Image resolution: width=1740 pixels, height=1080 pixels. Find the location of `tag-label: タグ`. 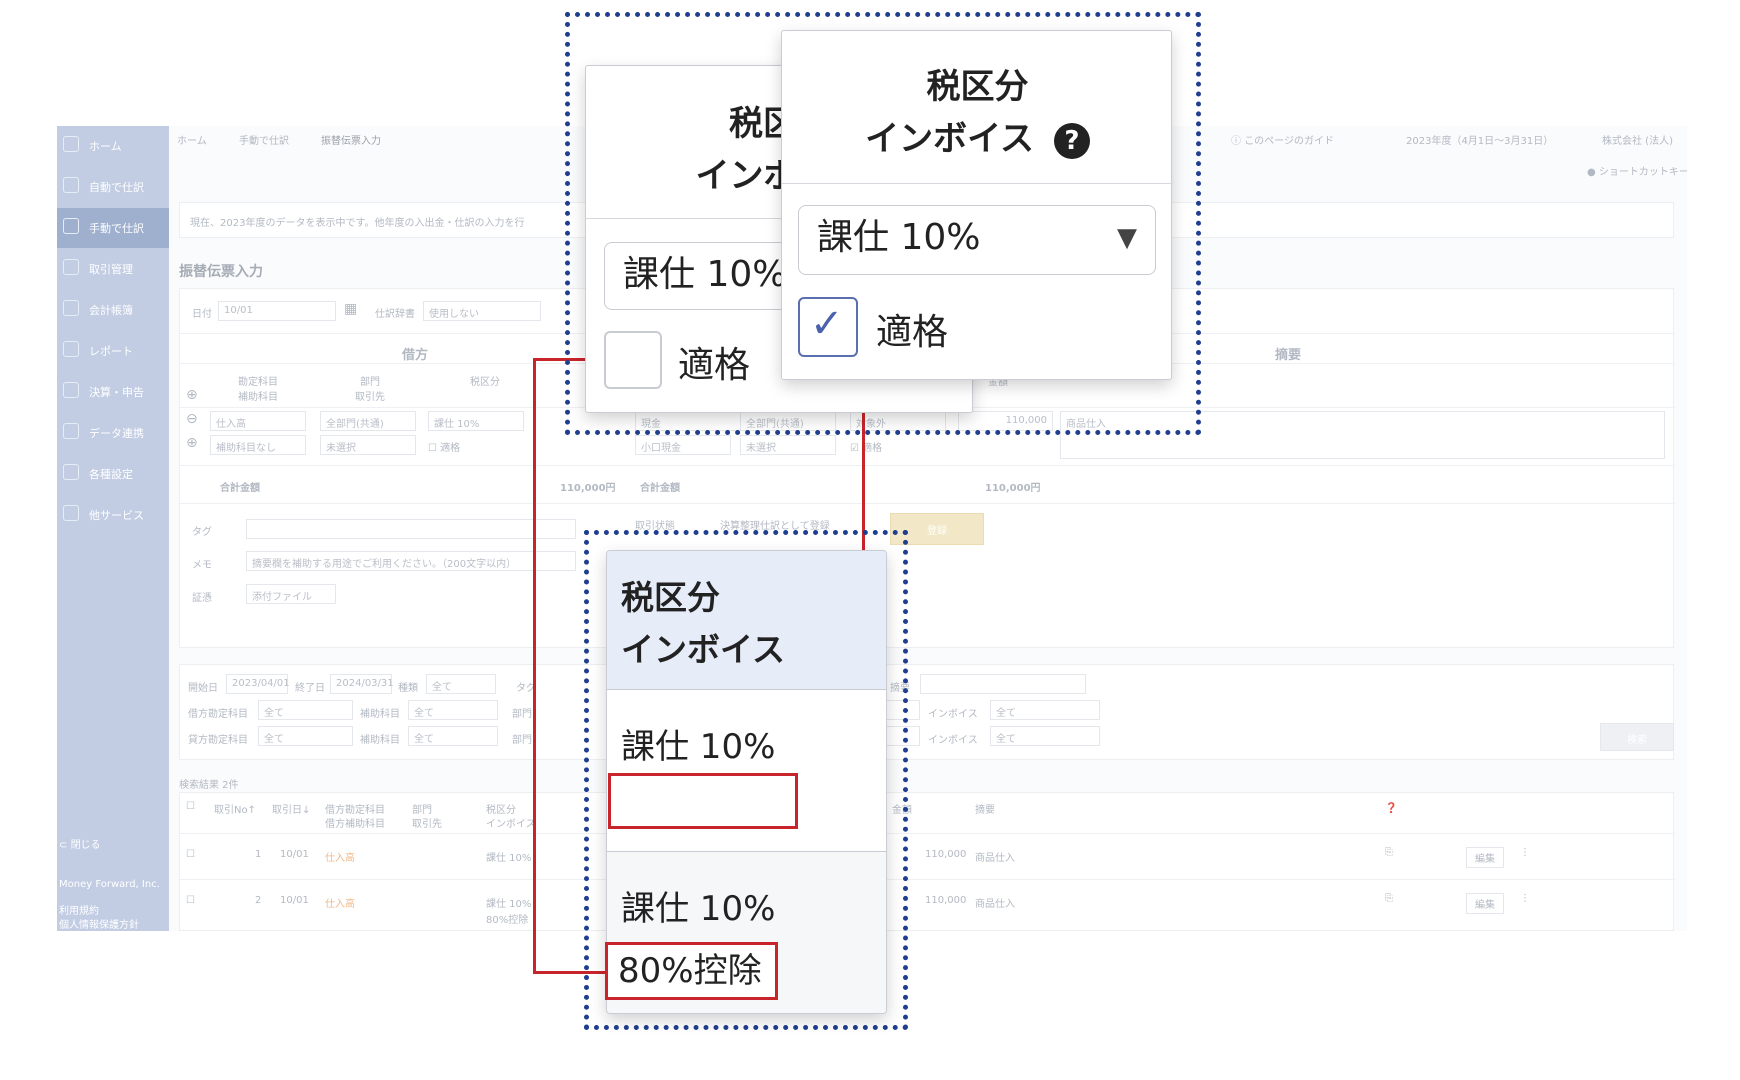

tag-label: タグ is located at coordinates (202, 532).